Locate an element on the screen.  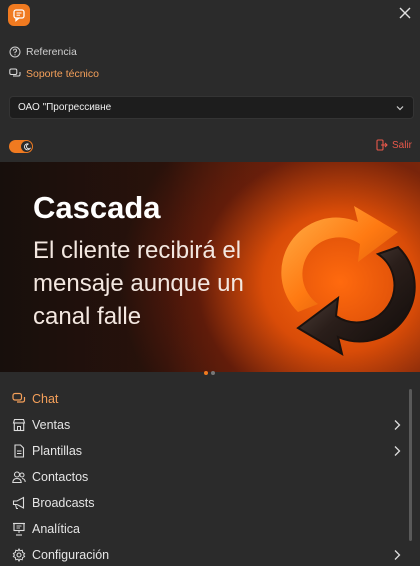
theme-toggle is located at coordinates (21, 146).